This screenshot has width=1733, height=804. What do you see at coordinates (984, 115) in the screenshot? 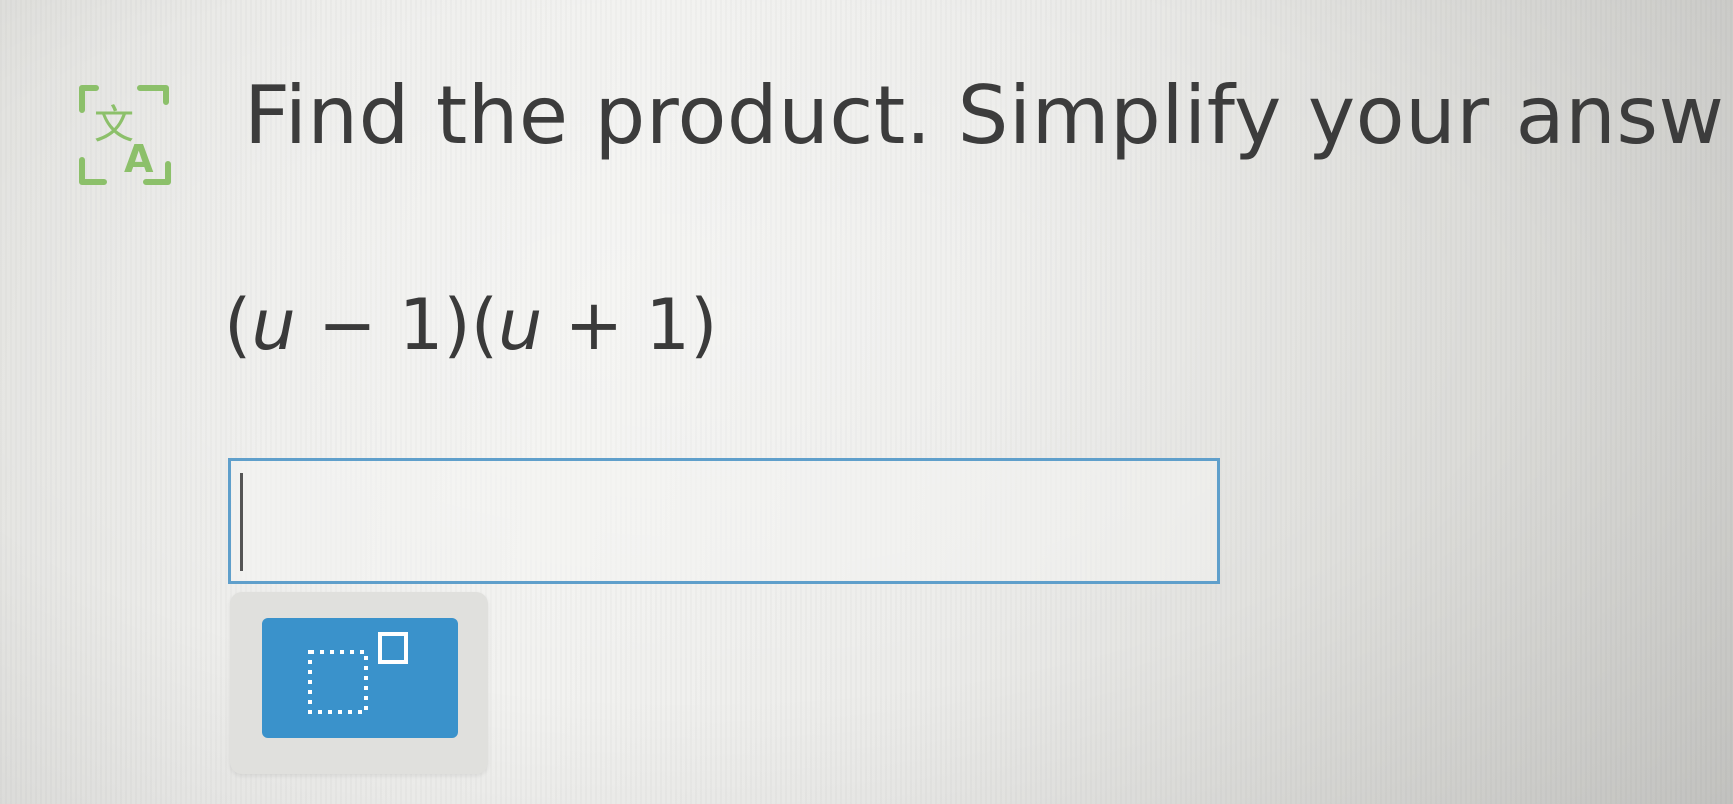
I see `question-instruction: Find the product. Simplify your answ` at bounding box center [984, 115].